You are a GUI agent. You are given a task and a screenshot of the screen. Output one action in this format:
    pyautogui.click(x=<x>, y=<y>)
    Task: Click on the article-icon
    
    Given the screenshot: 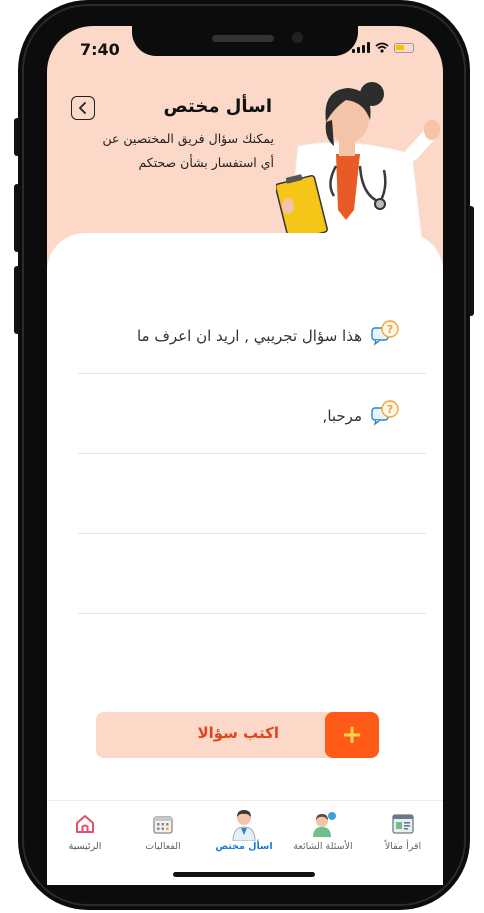 What is the action you would take?
    pyautogui.click(x=403, y=824)
    